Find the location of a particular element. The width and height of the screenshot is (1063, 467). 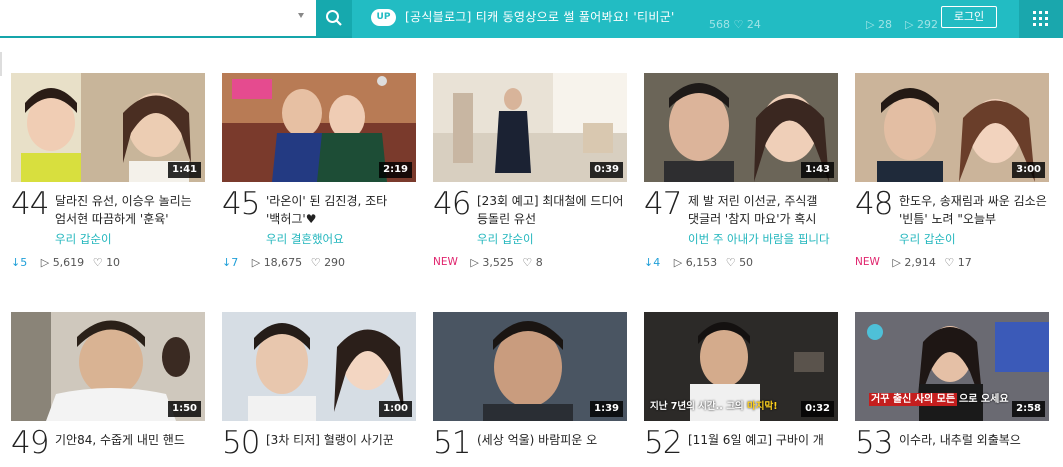

video-thumbnail: 1:43 is located at coordinates (741, 127).